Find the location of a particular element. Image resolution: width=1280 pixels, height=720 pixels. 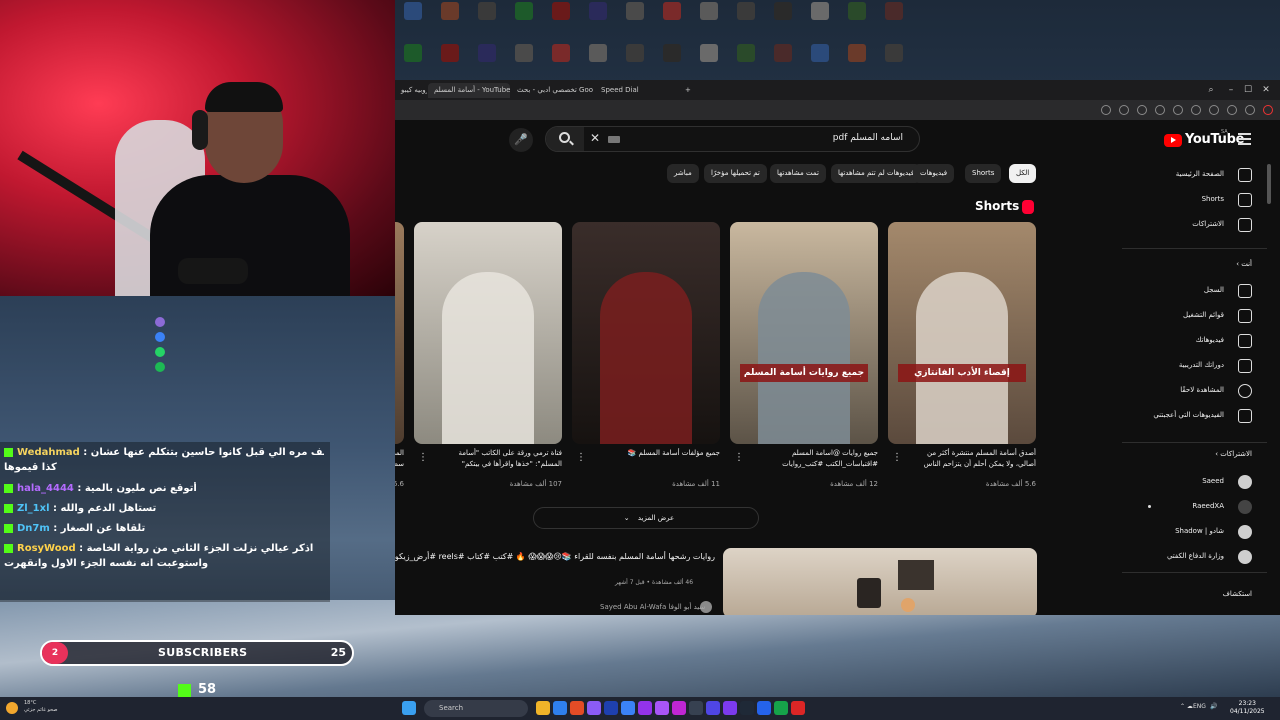

new-tab-button: + is located at coordinates (687, 90).